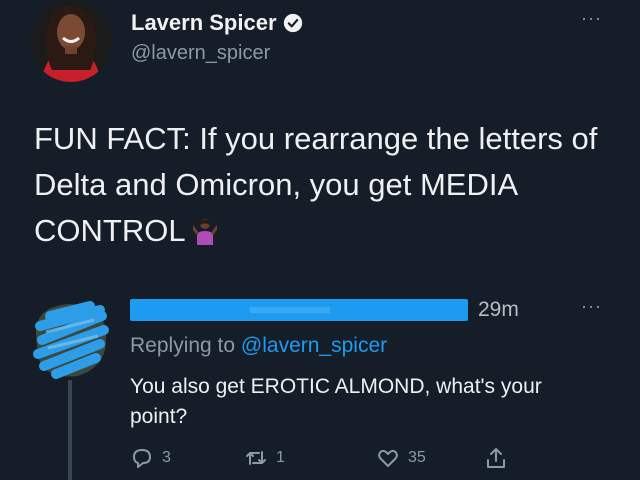  What do you see at coordinates (200, 53) in the screenshot?
I see `author-handle: @lavern_spicer` at bounding box center [200, 53].